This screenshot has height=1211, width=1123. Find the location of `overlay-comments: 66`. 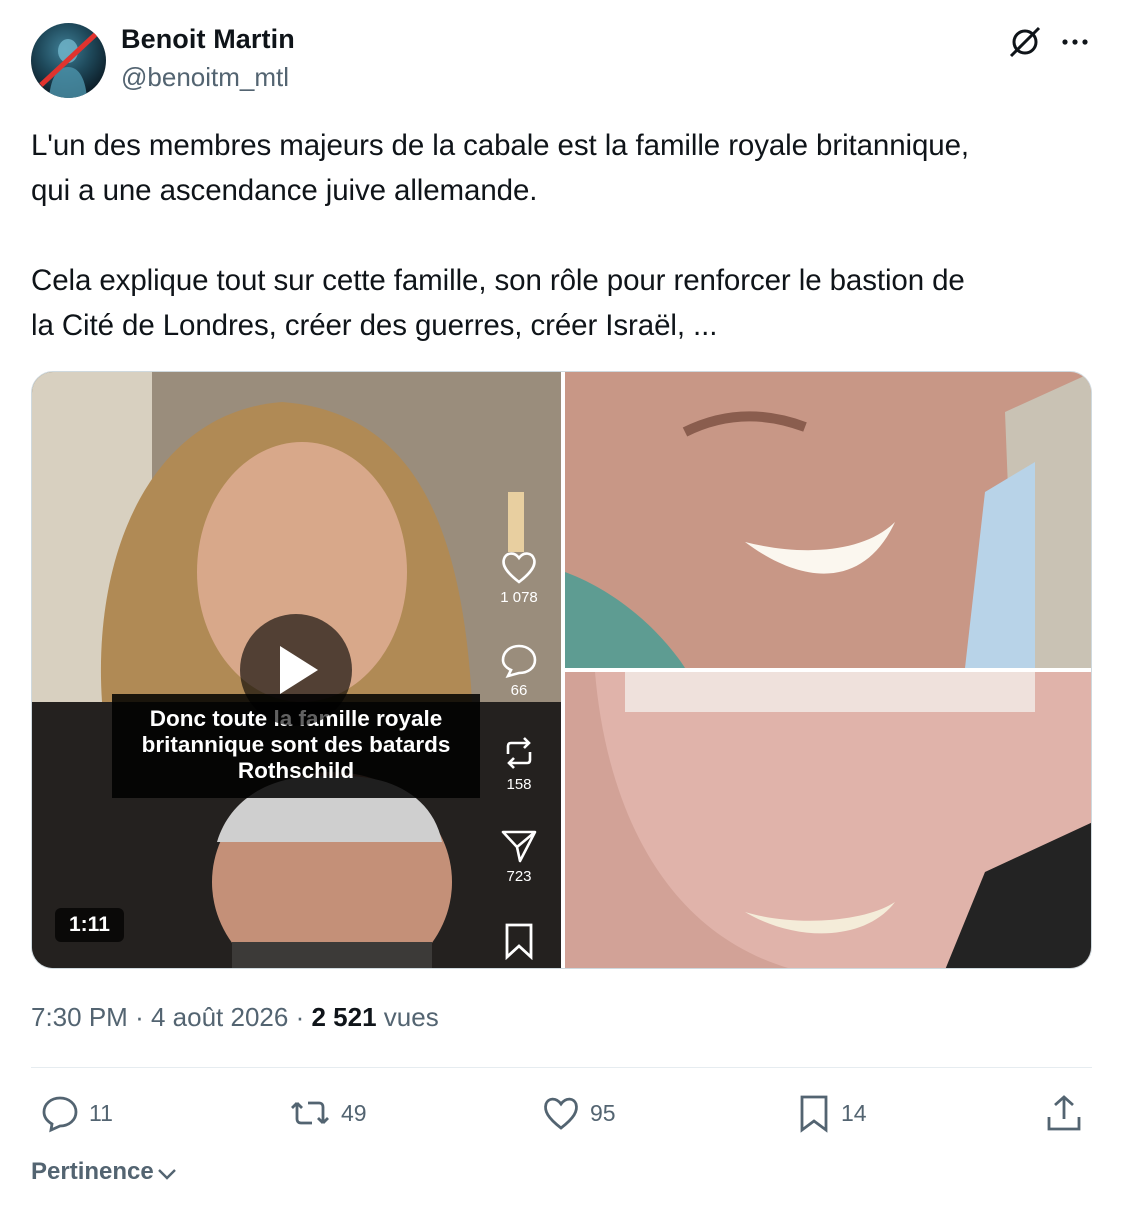

overlay-comments: 66 is located at coordinates (519, 670).